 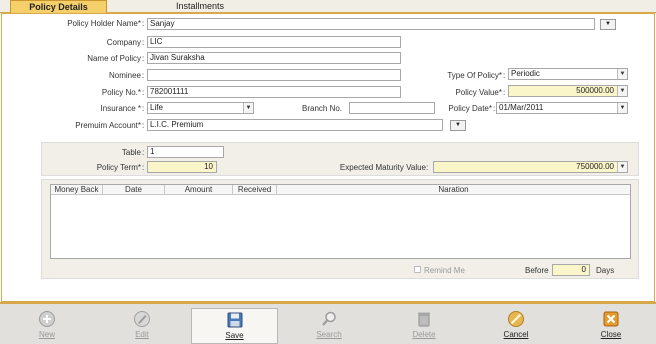 What do you see at coordinates (114, 58) in the screenshot?
I see `name-of-policy-label: Name of Policy` at bounding box center [114, 58].